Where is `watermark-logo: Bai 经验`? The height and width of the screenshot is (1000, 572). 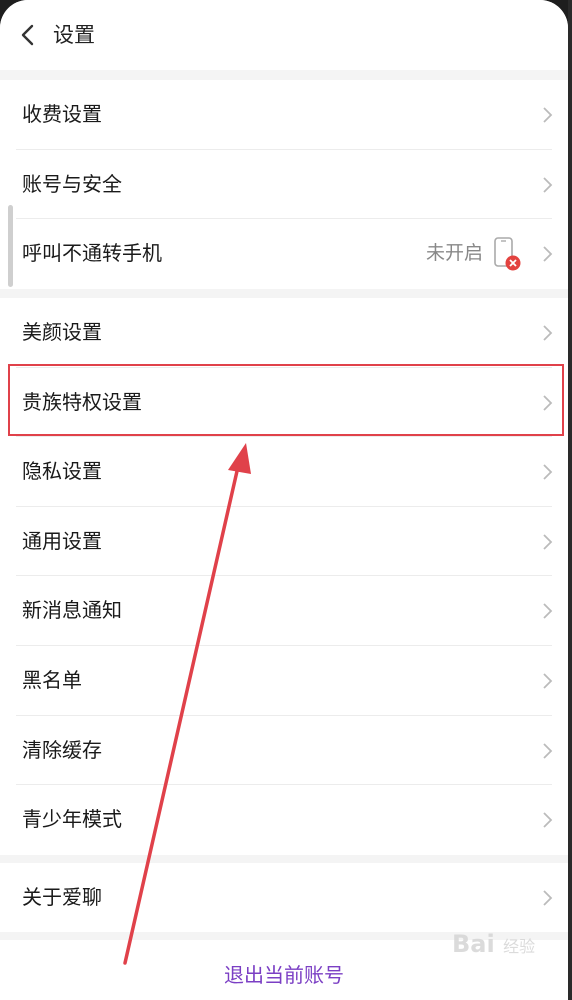 watermark-logo: Bai 经验 is located at coordinates (493, 944).